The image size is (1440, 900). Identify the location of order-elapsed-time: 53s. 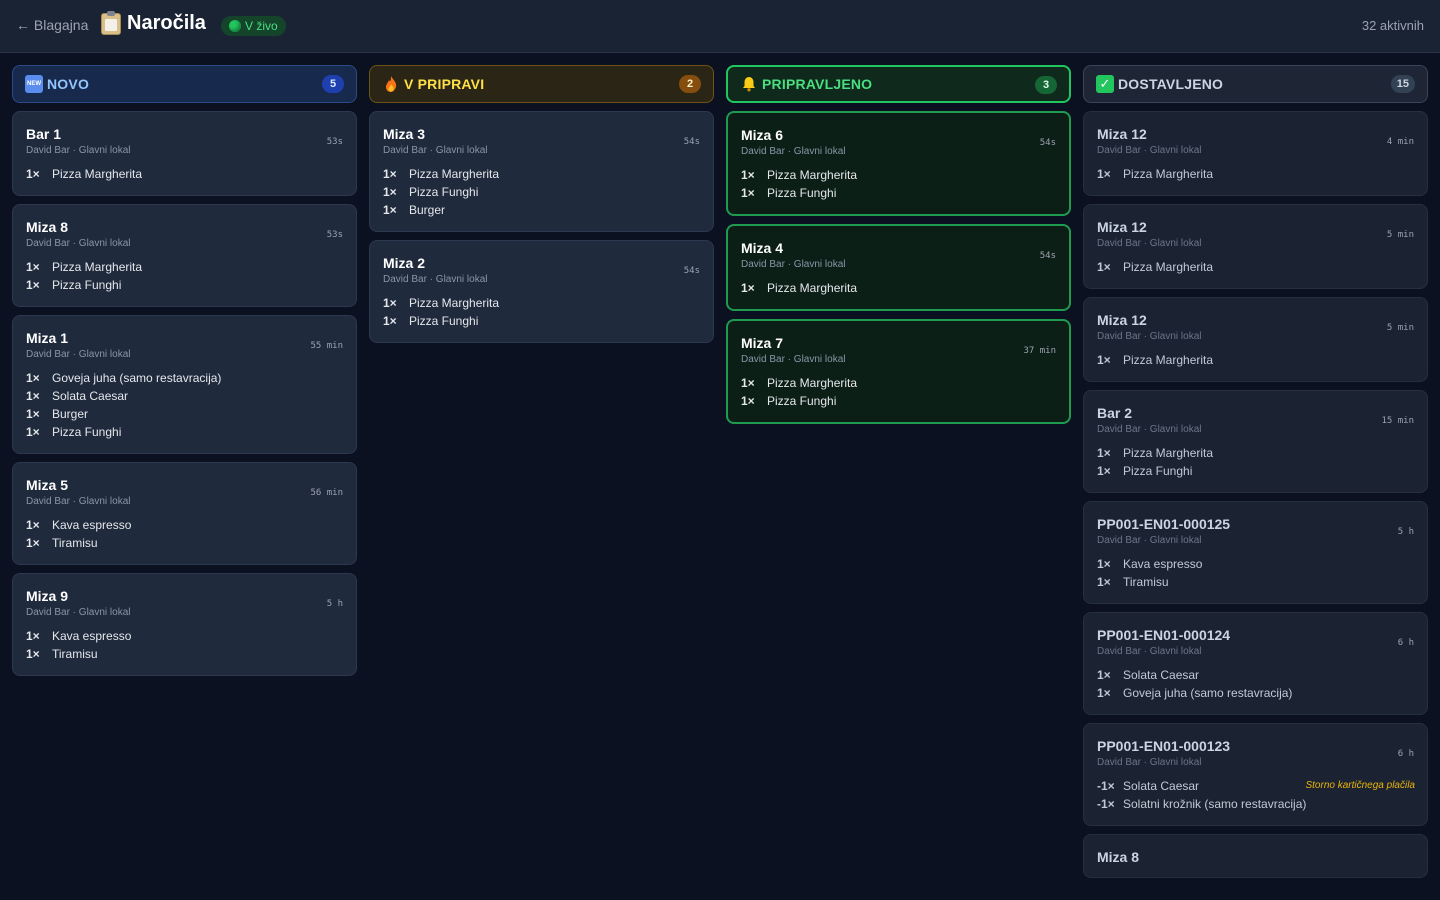
(334, 235).